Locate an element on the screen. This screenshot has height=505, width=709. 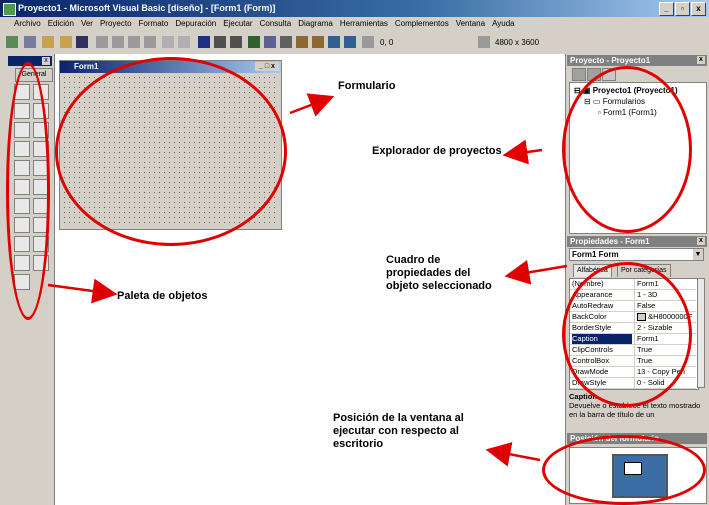
annotation-paleta: Paleta de objetos is located at coordinates (162, 296).